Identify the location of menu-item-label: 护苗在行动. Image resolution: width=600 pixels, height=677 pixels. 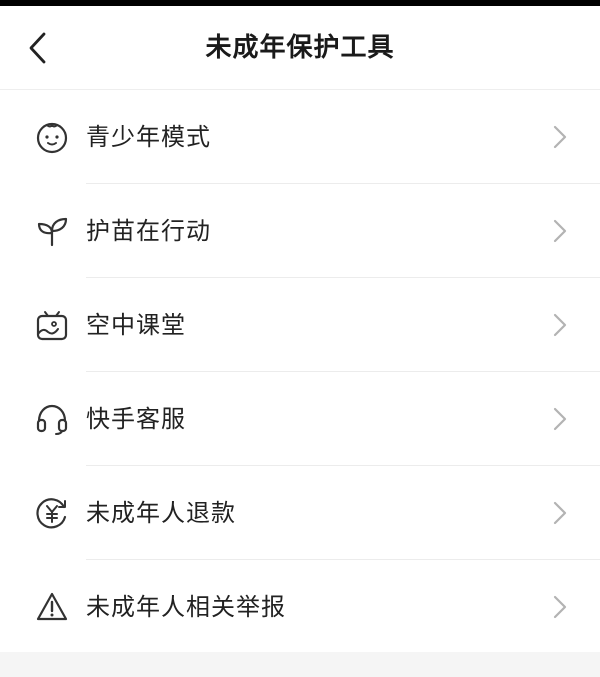
(148, 231).